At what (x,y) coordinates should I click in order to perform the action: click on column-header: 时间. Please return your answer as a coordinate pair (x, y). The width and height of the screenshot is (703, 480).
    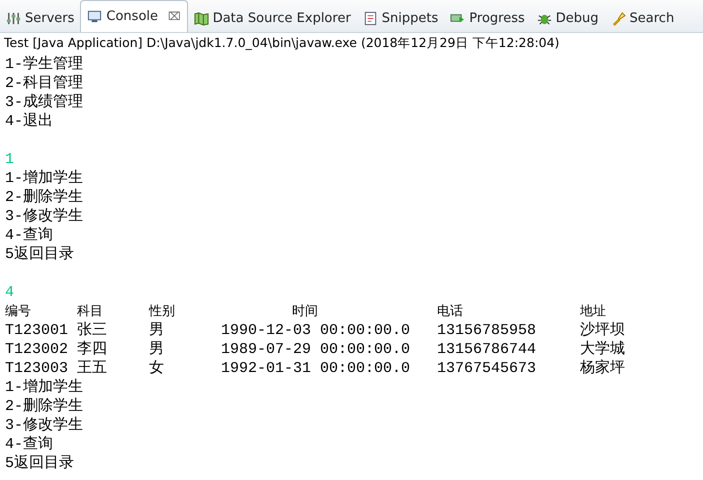
    Looking at the image, I should click on (304, 312).